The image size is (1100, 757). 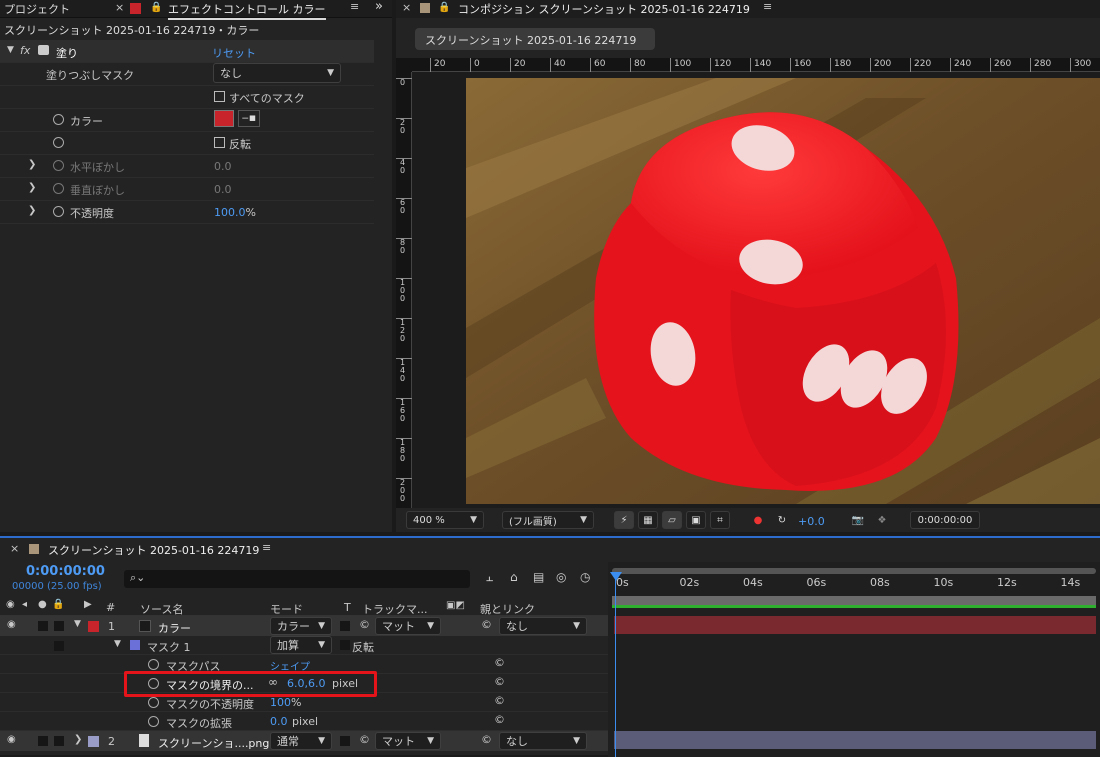 I want to click on resolution-dropdown: (フル画質) ▼, so click(x=548, y=520).